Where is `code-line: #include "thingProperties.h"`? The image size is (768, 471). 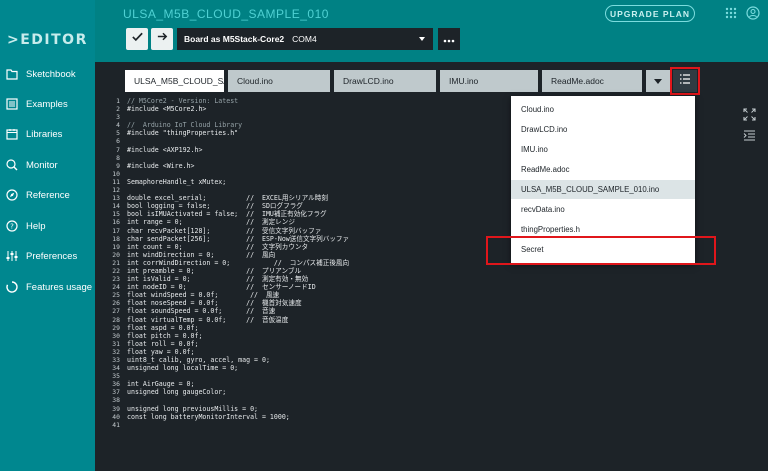 code-line: #include "thingProperties.h" is located at coordinates (317, 133).